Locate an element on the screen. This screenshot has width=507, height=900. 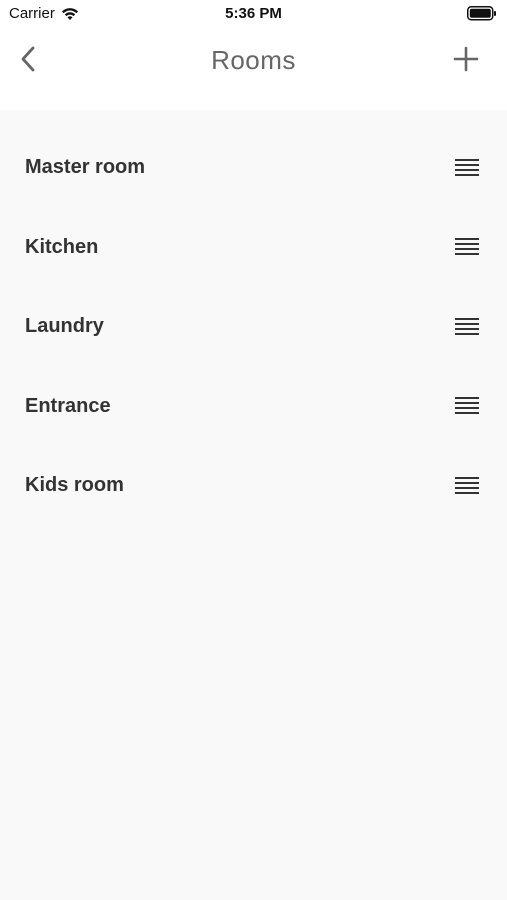
list-item: Kids room is located at coordinates (253, 486).